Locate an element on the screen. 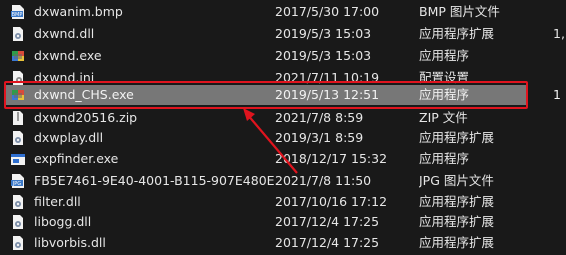 The width and height of the screenshot is (566, 255). jpg-icon: JPG is located at coordinates (20, 181).